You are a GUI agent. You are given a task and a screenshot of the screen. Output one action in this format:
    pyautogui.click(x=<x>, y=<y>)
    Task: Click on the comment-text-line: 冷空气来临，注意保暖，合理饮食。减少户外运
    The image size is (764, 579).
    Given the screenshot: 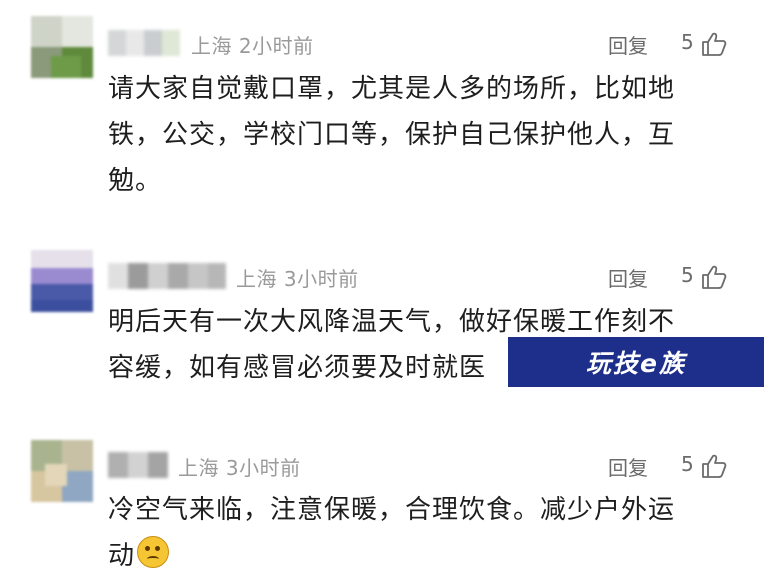 What is the action you would take?
    pyautogui.click(x=392, y=510)
    